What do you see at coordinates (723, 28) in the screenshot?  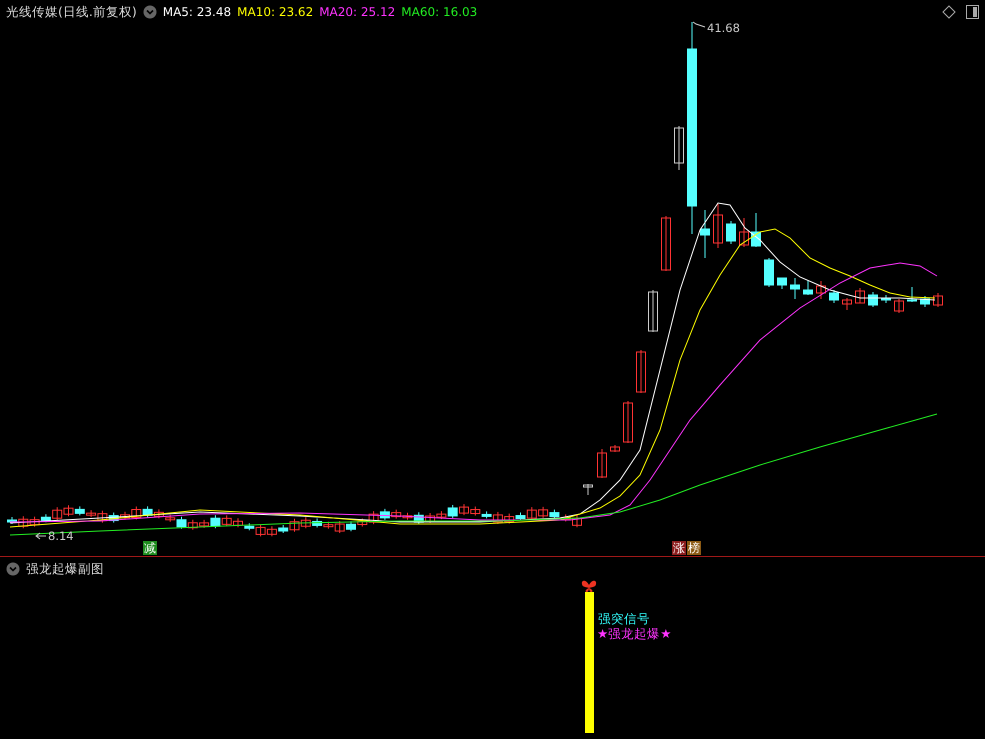 I see `price-label: 41.68` at bounding box center [723, 28].